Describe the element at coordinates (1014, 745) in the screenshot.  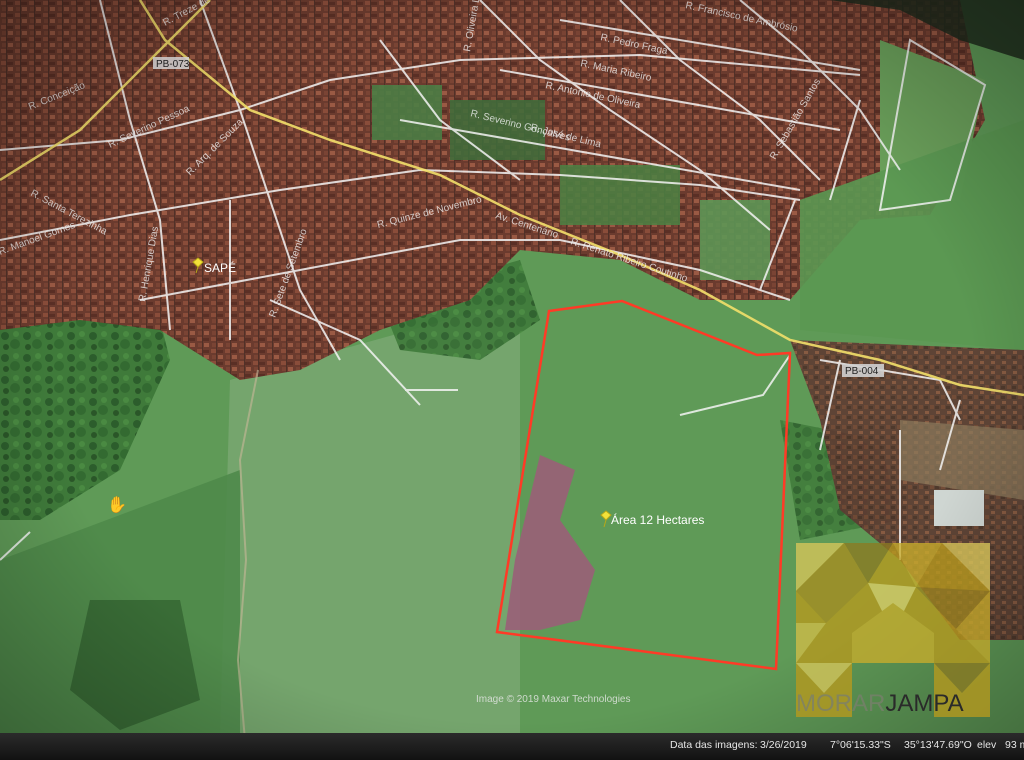
I see `elevation-value: 93 m` at that location.